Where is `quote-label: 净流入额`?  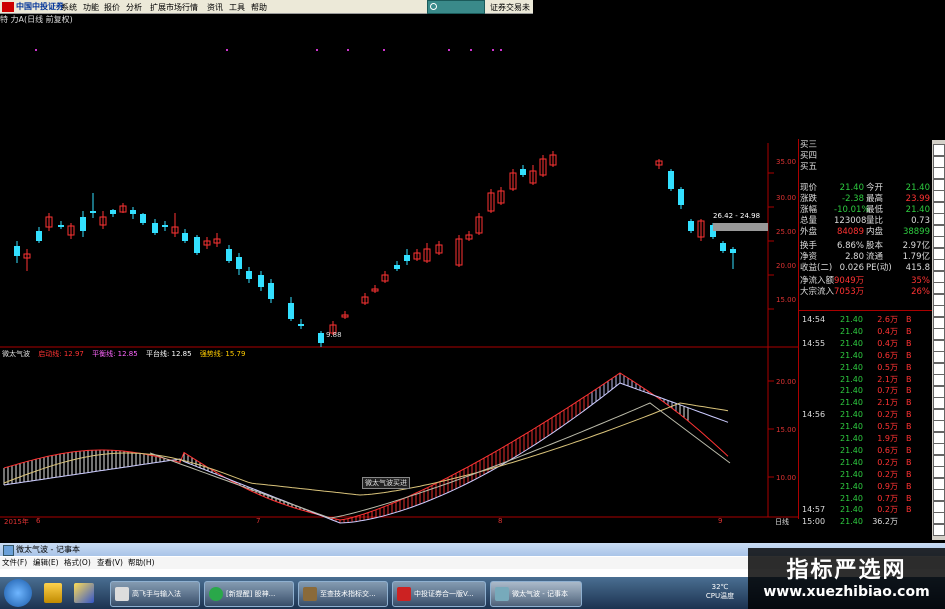
quote-label: 净流入额 is located at coordinates (817, 281).